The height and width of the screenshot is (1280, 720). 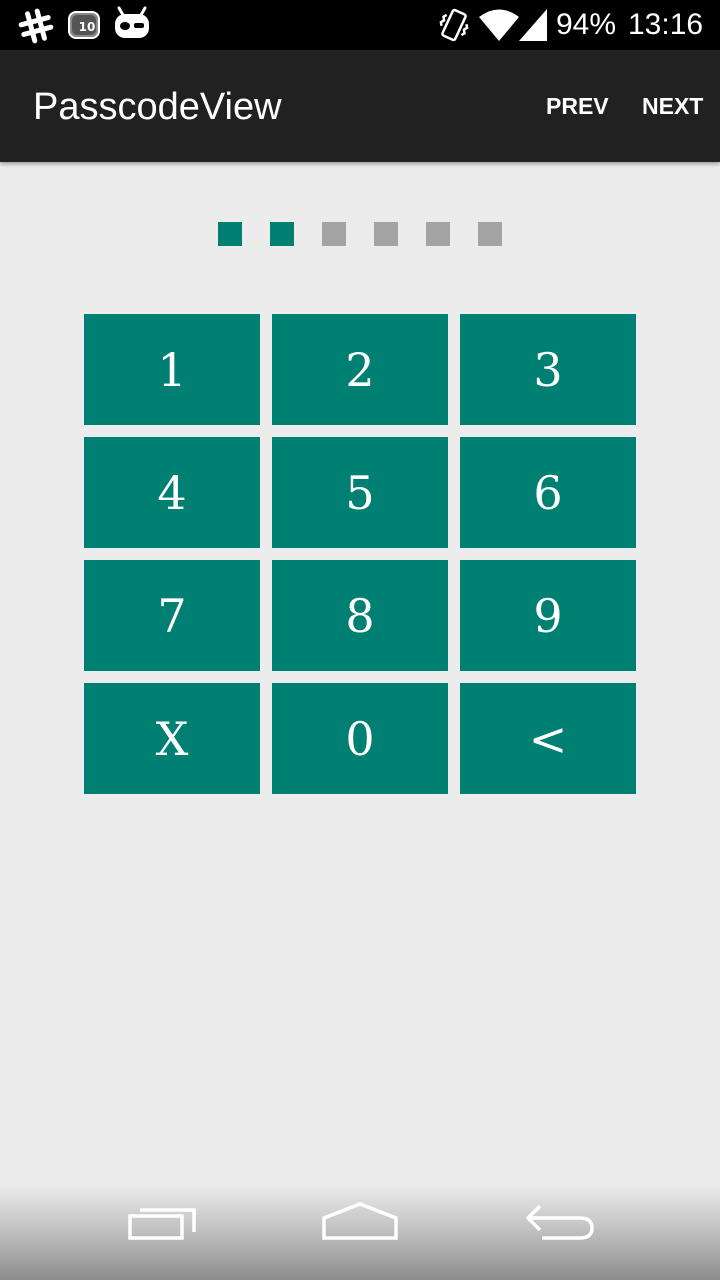 What do you see at coordinates (172, 369) in the screenshot?
I see `key-1: 1` at bounding box center [172, 369].